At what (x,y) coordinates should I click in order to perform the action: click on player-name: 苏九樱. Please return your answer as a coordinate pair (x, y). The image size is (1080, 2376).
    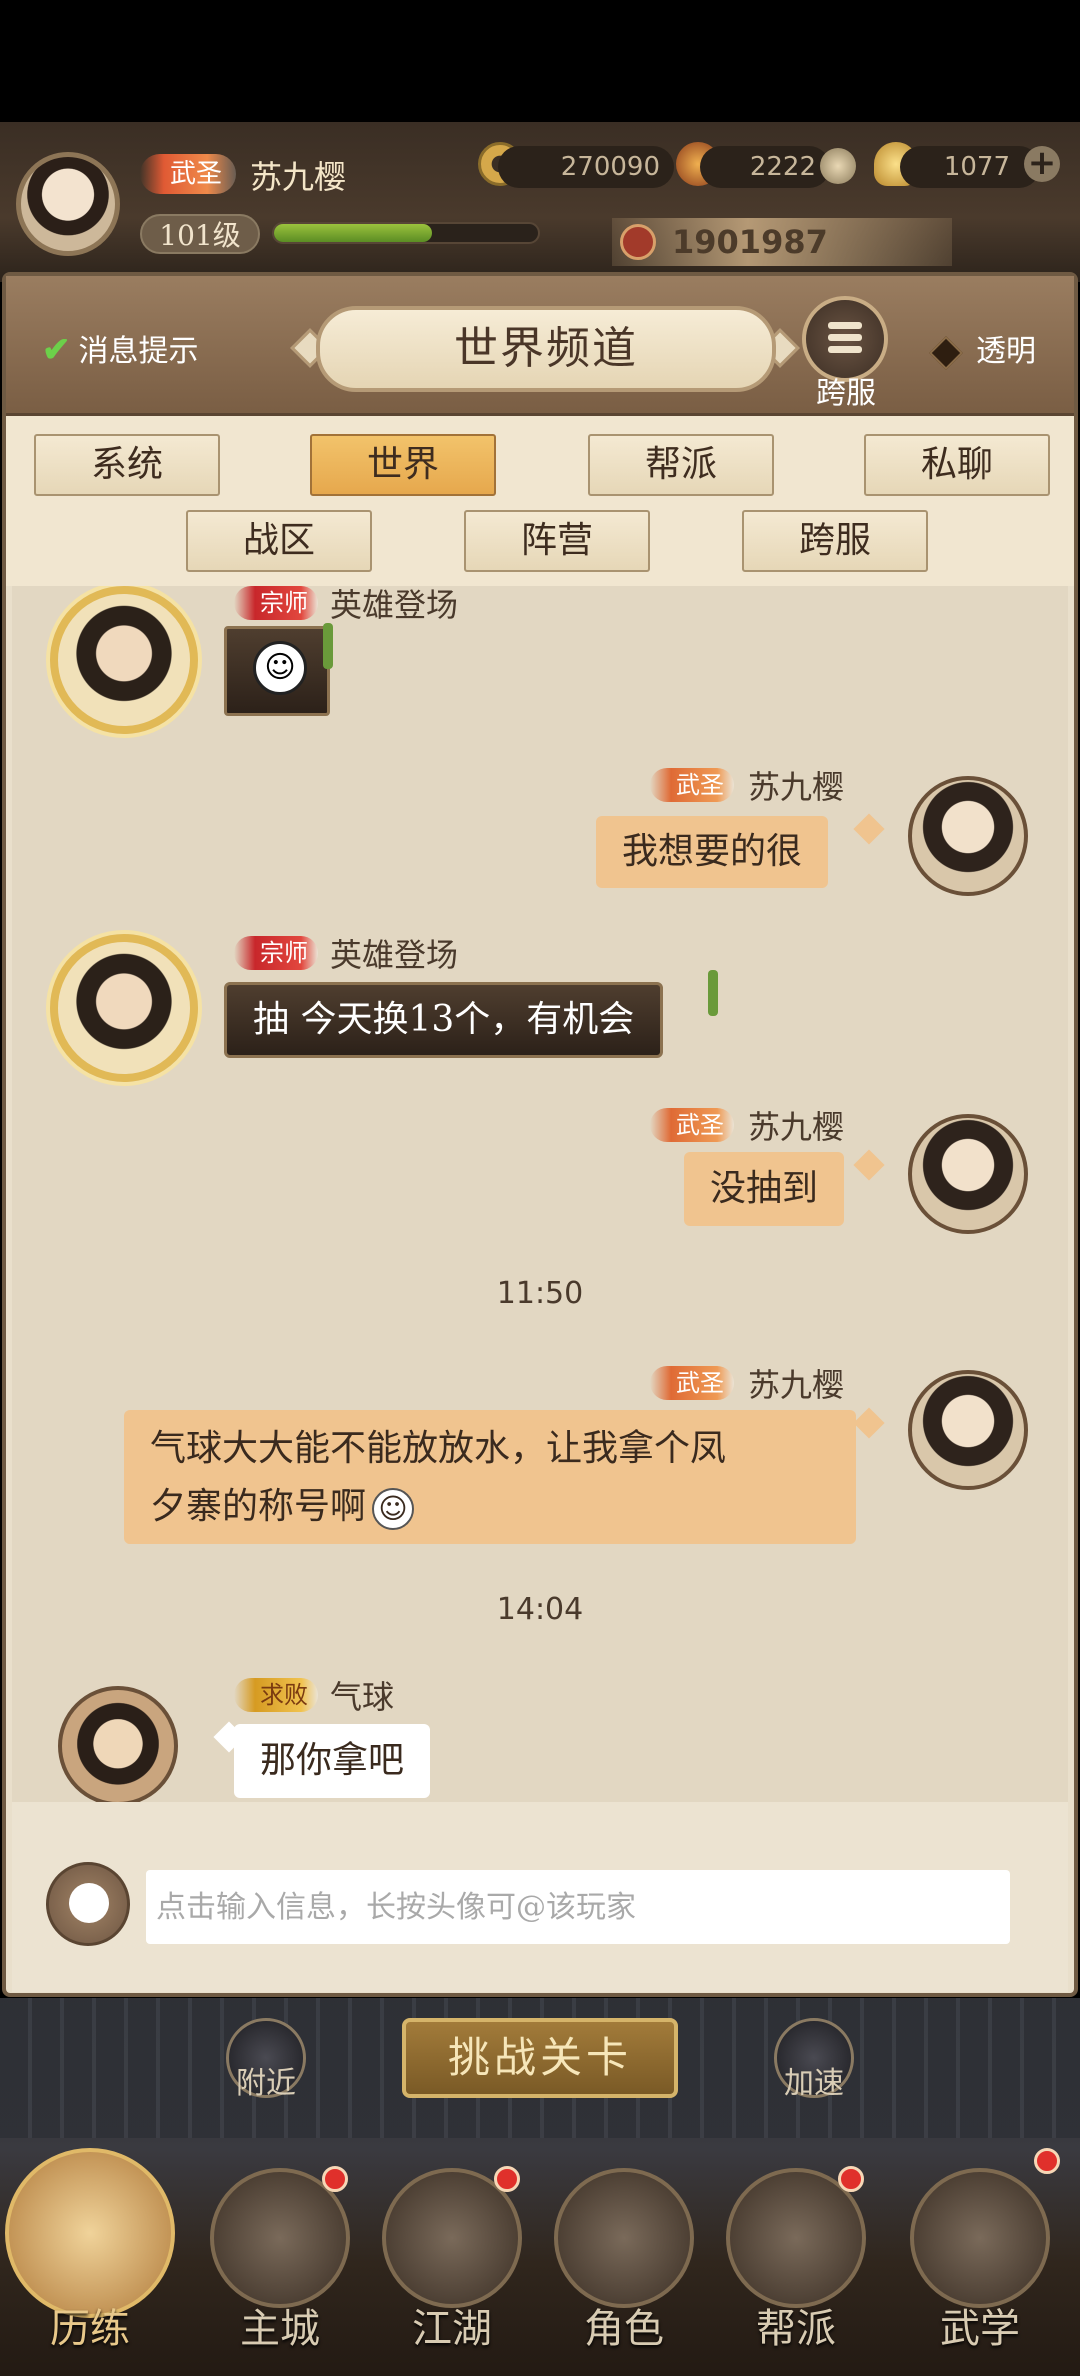
    Looking at the image, I should click on (298, 177).